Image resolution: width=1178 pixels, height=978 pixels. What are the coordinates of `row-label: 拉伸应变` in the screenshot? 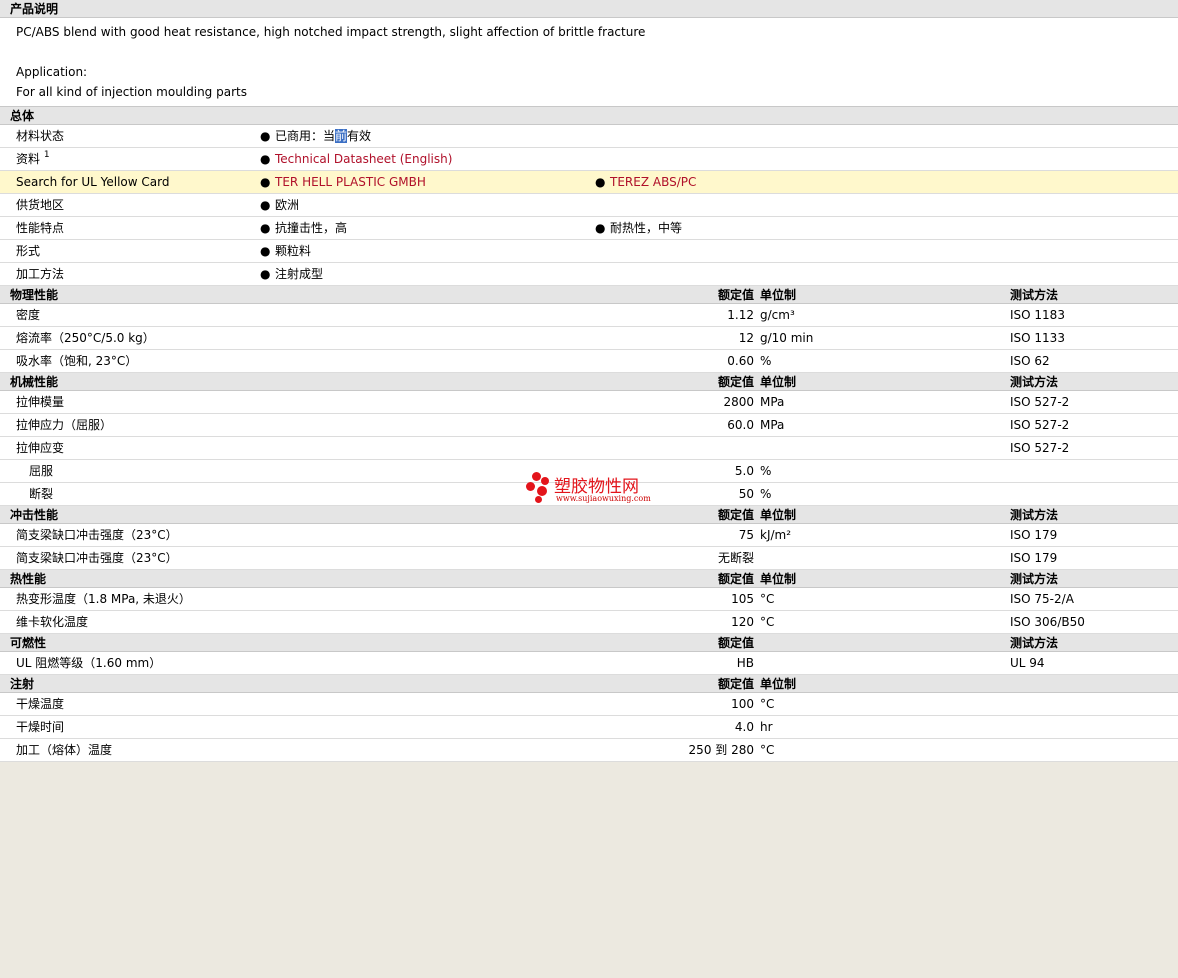 It's located at (40, 448).